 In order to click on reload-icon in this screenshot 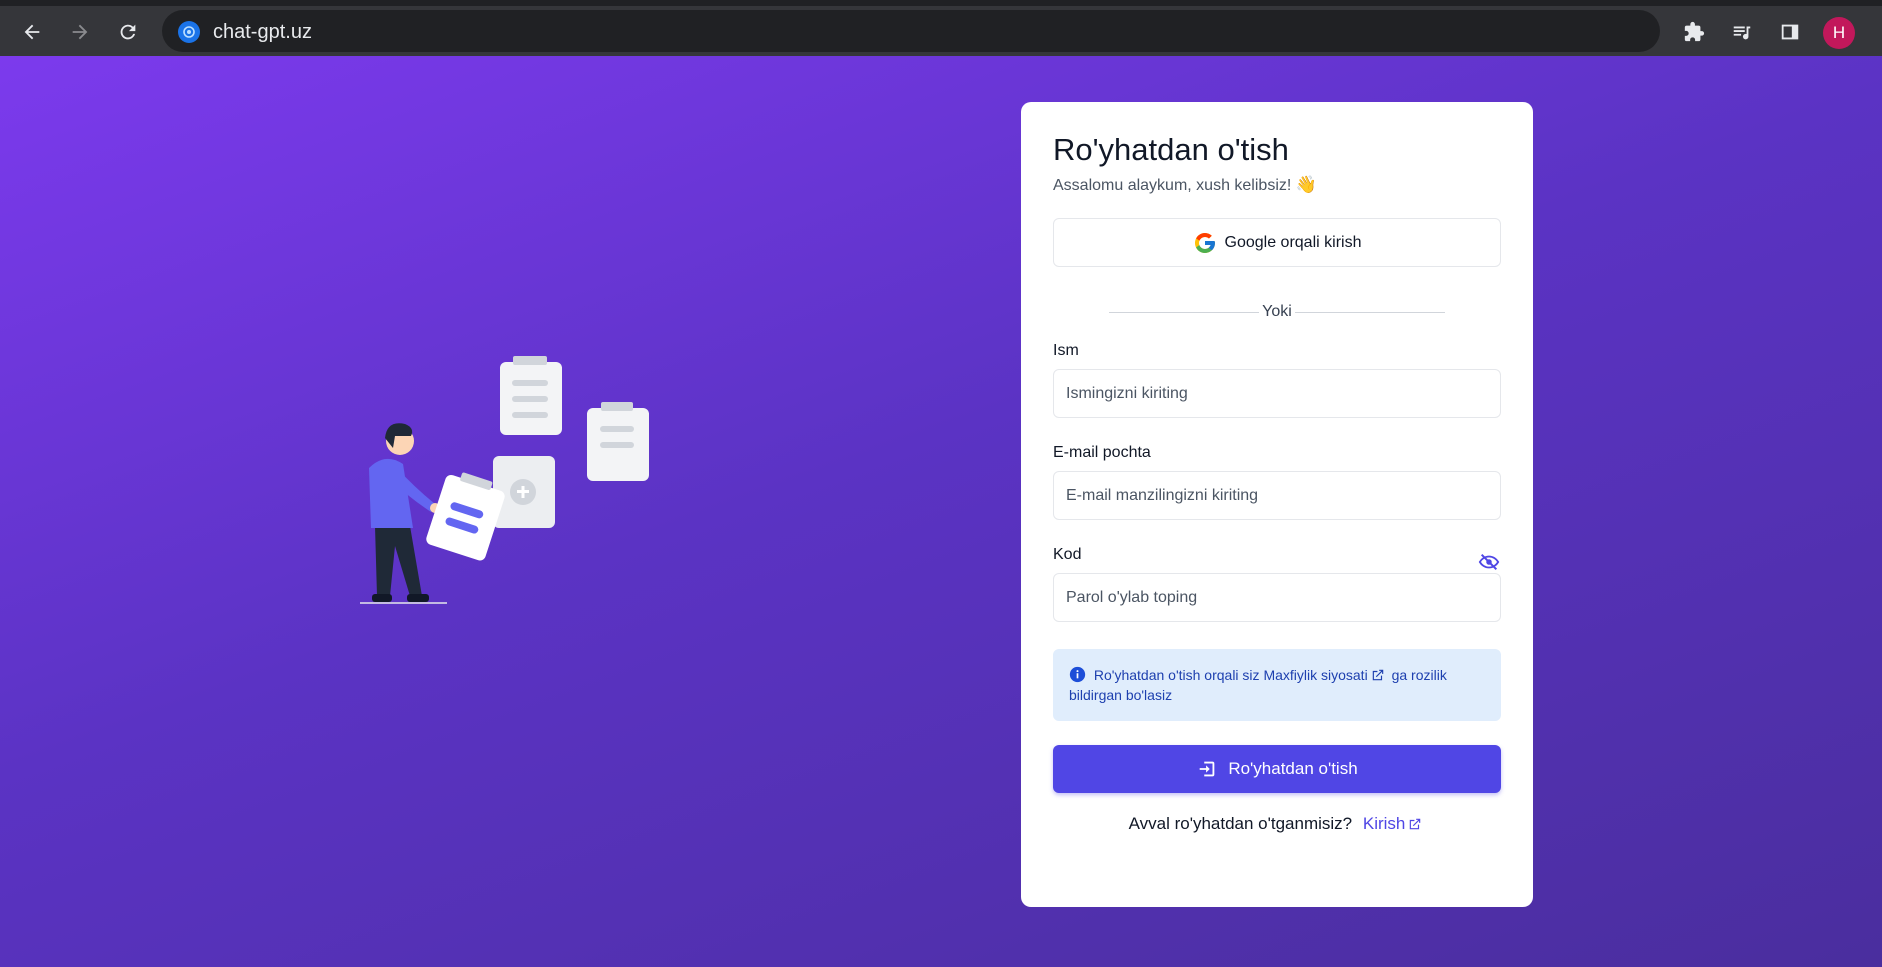, I will do `click(128, 32)`.